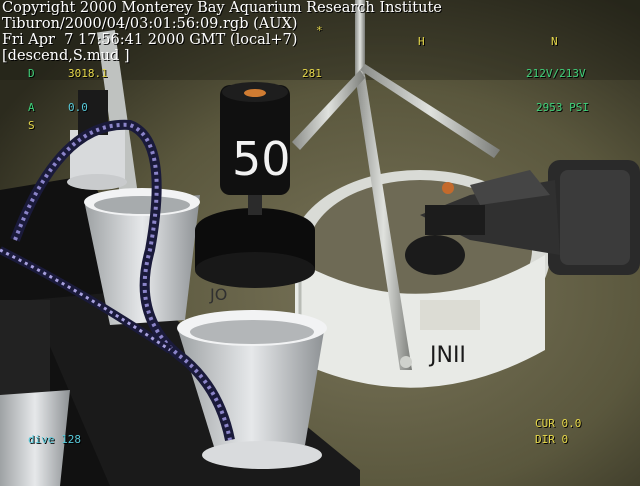 Image resolution: width=640 pixels, height=486 pixels. Describe the element at coordinates (261, 159) in the screenshot. I see `core-number: 50` at that location.